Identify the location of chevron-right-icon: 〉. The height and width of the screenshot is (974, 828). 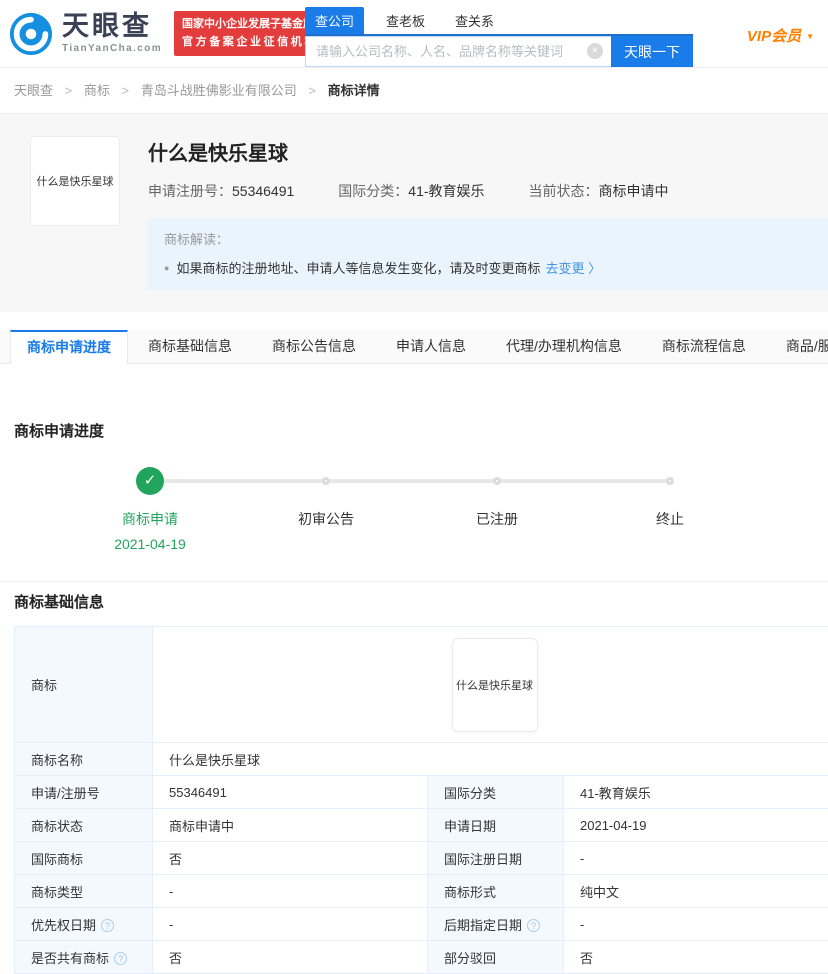
(594, 268).